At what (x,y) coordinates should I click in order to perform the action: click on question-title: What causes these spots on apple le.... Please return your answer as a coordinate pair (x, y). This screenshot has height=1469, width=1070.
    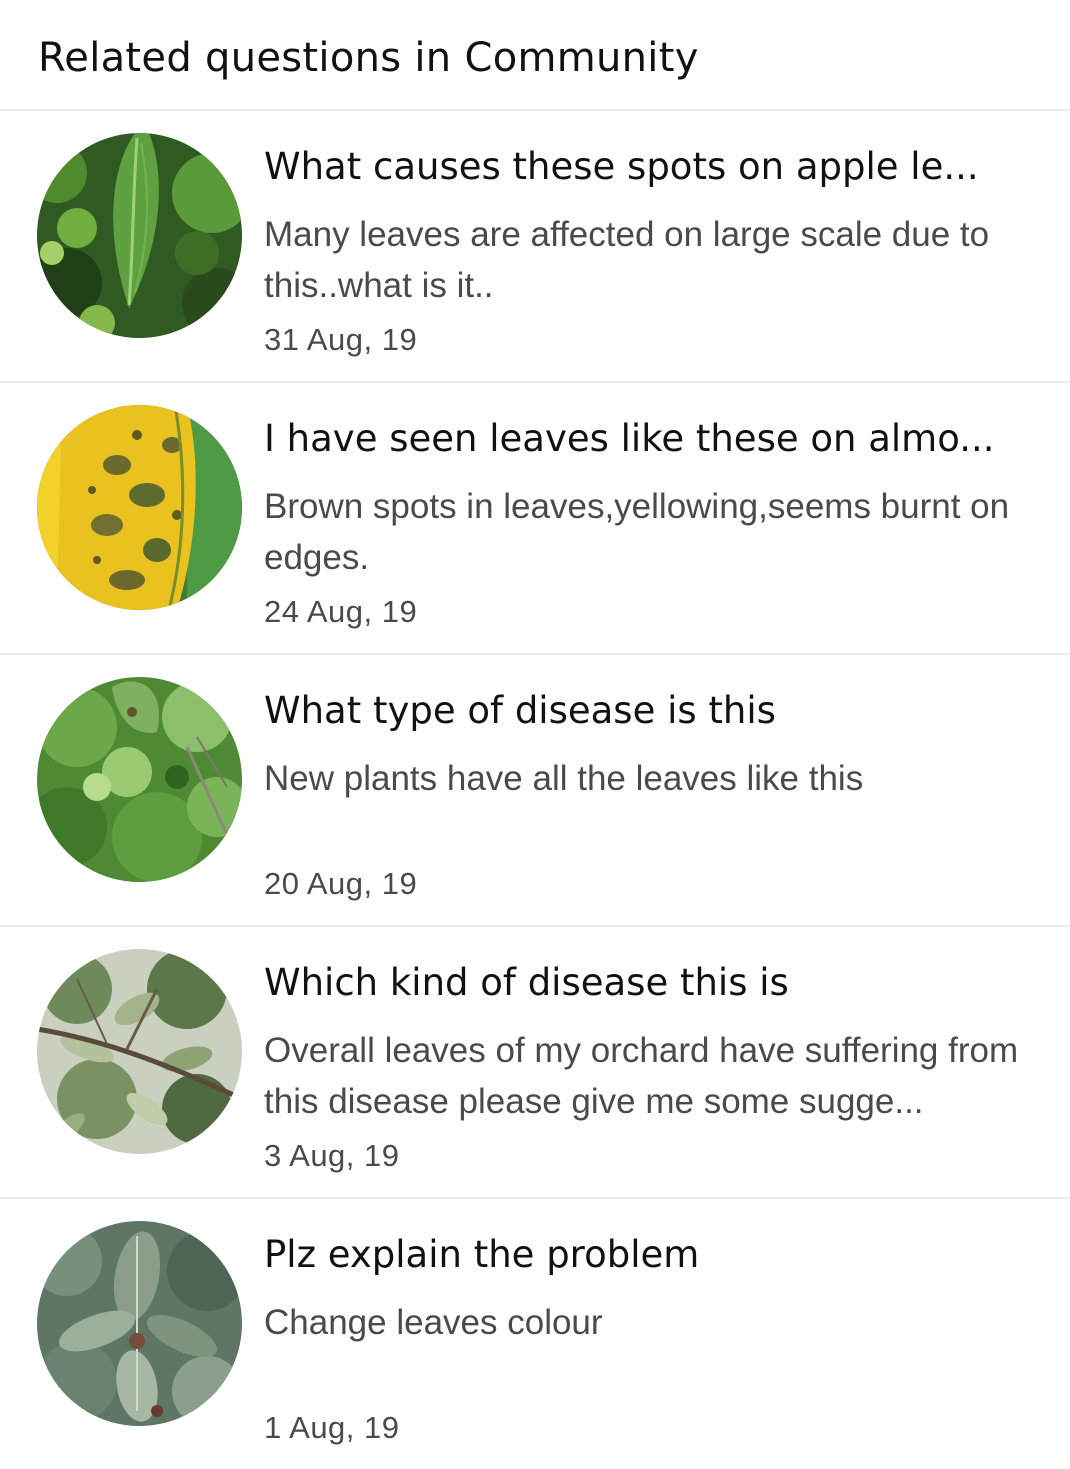
    Looking at the image, I should click on (654, 167).